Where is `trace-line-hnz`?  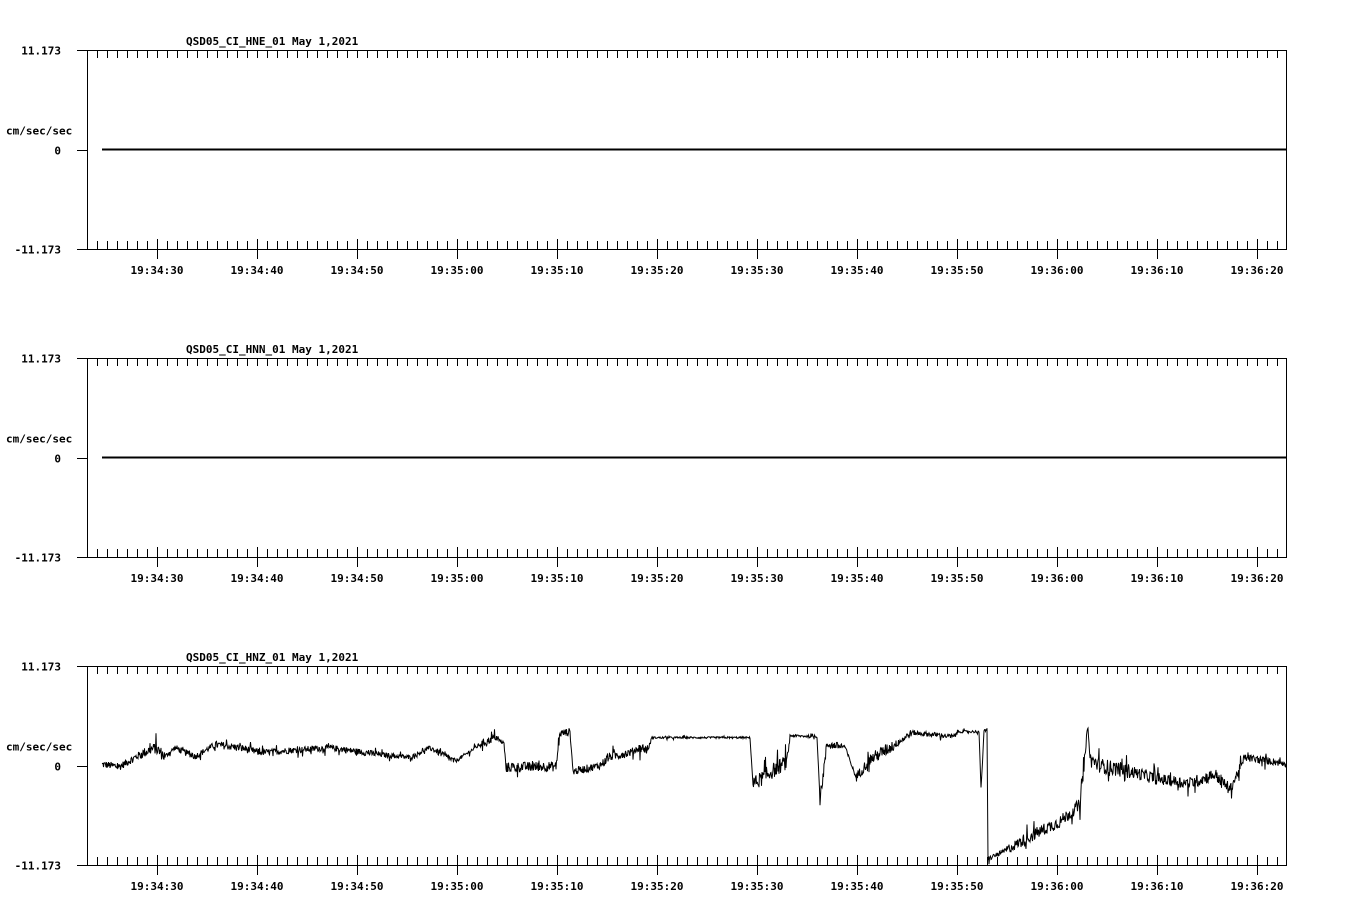 trace-line-hnz is located at coordinates (694, 795).